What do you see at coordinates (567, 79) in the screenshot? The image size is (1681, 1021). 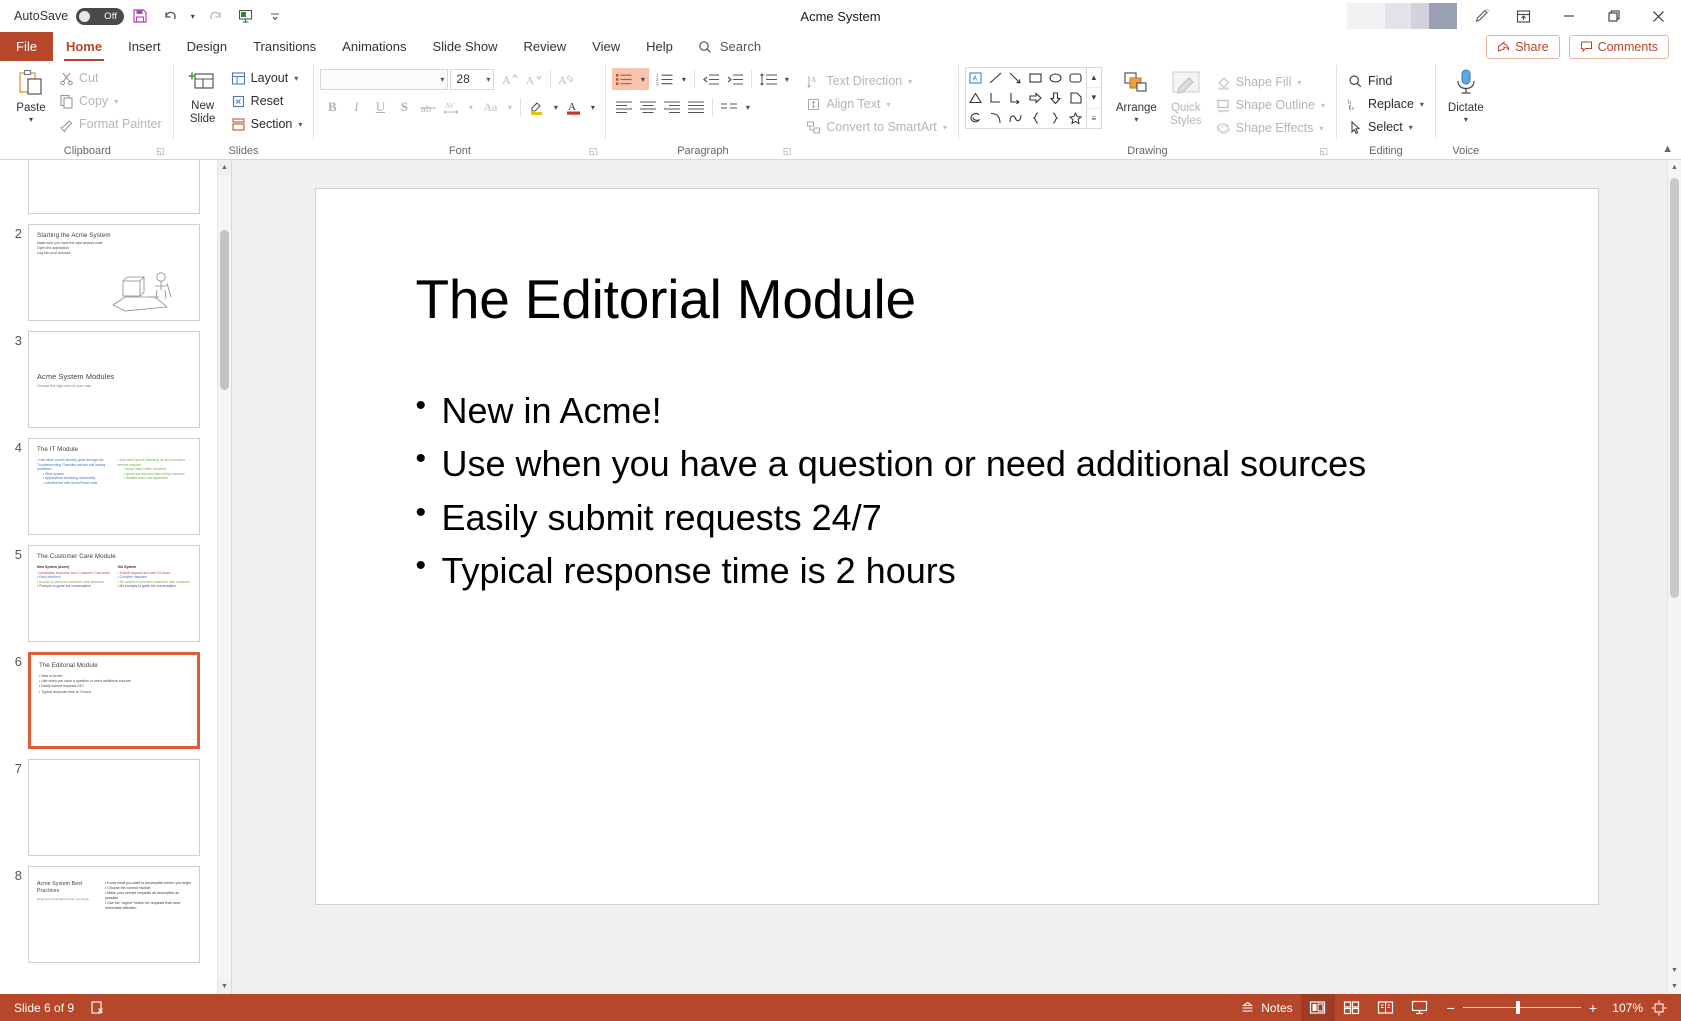 I see `clear-formatting-button: A` at bounding box center [567, 79].